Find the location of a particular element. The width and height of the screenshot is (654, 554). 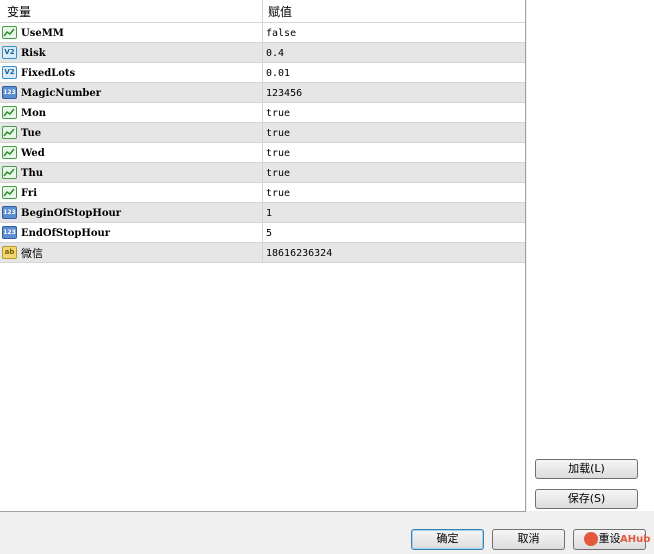

param-value: false is located at coordinates (281, 33).